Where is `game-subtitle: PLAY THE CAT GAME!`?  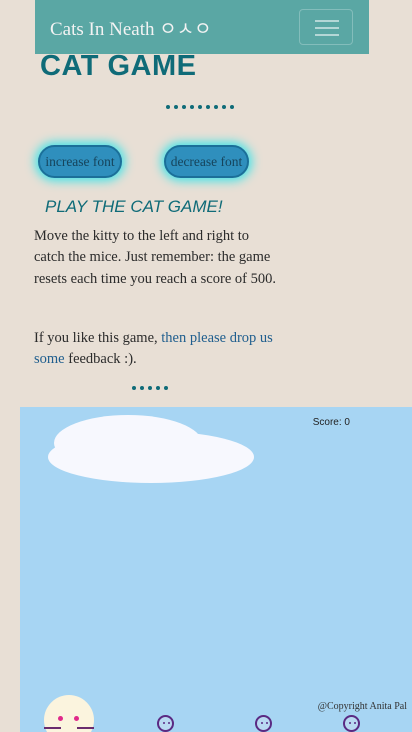
game-subtitle: PLAY THE CAT GAME! is located at coordinates (134, 206).